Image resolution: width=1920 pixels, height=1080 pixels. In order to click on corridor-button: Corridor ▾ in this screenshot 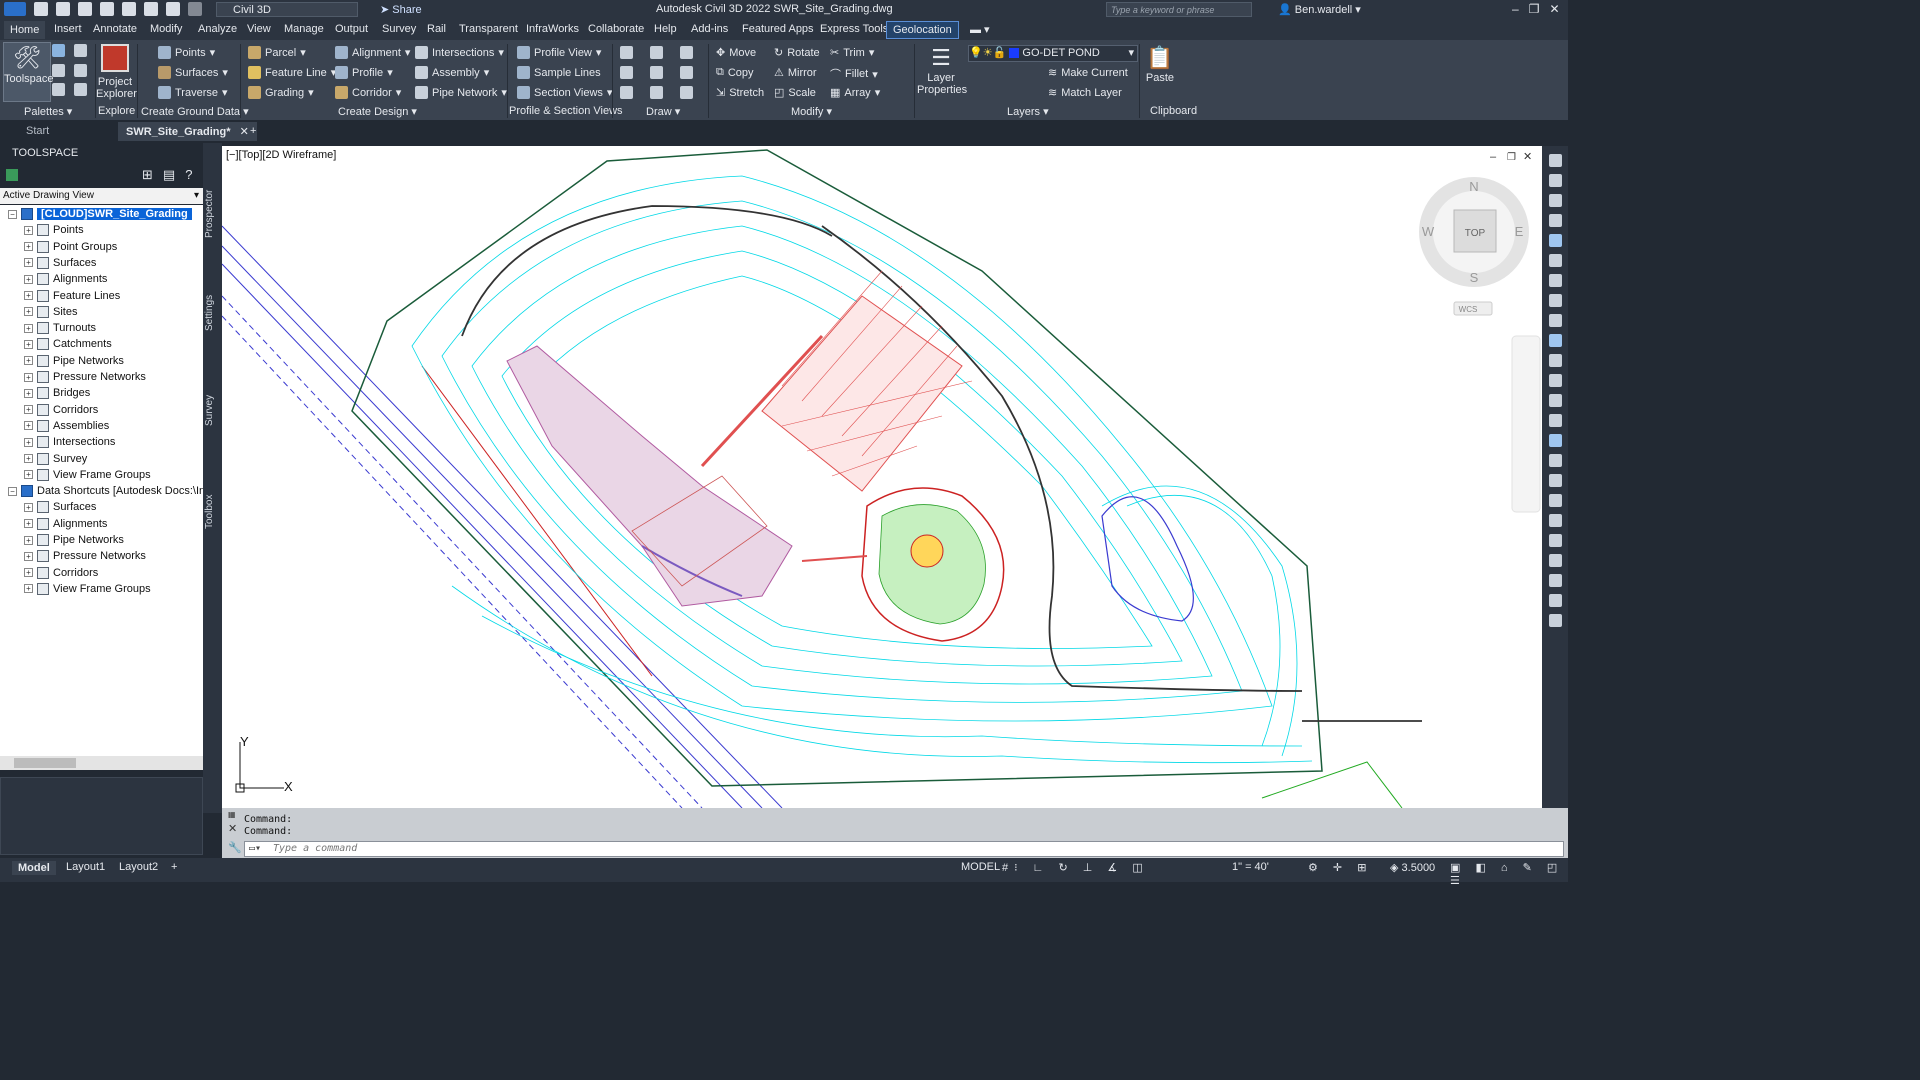, I will do `click(368, 92)`.